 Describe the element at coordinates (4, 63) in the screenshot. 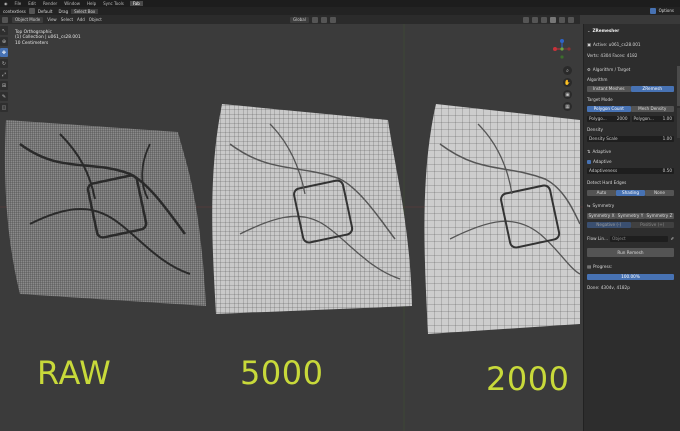

I see `rotate-tool-icon: ↻` at that location.